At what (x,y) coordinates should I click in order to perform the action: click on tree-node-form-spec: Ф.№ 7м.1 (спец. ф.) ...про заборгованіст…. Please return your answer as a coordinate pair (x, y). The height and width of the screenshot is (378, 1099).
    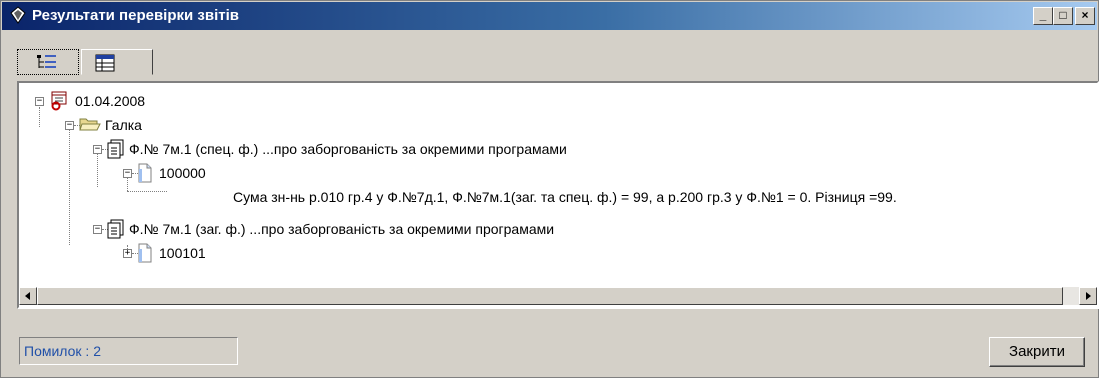
    Looking at the image, I should click on (348, 149).